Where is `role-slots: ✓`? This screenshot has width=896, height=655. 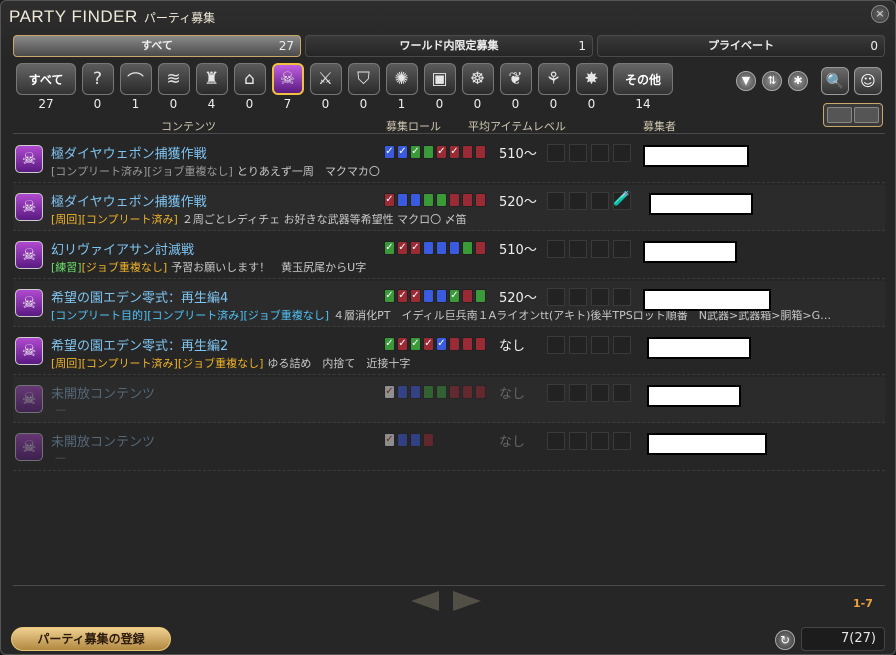 role-slots: ✓ is located at coordinates (435, 392).